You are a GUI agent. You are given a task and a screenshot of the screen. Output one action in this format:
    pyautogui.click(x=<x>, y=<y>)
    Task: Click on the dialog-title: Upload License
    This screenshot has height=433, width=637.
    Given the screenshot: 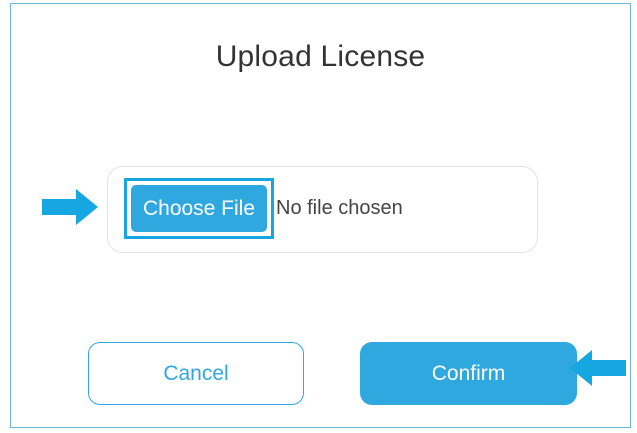 What is the action you would take?
    pyautogui.click(x=320, y=56)
    